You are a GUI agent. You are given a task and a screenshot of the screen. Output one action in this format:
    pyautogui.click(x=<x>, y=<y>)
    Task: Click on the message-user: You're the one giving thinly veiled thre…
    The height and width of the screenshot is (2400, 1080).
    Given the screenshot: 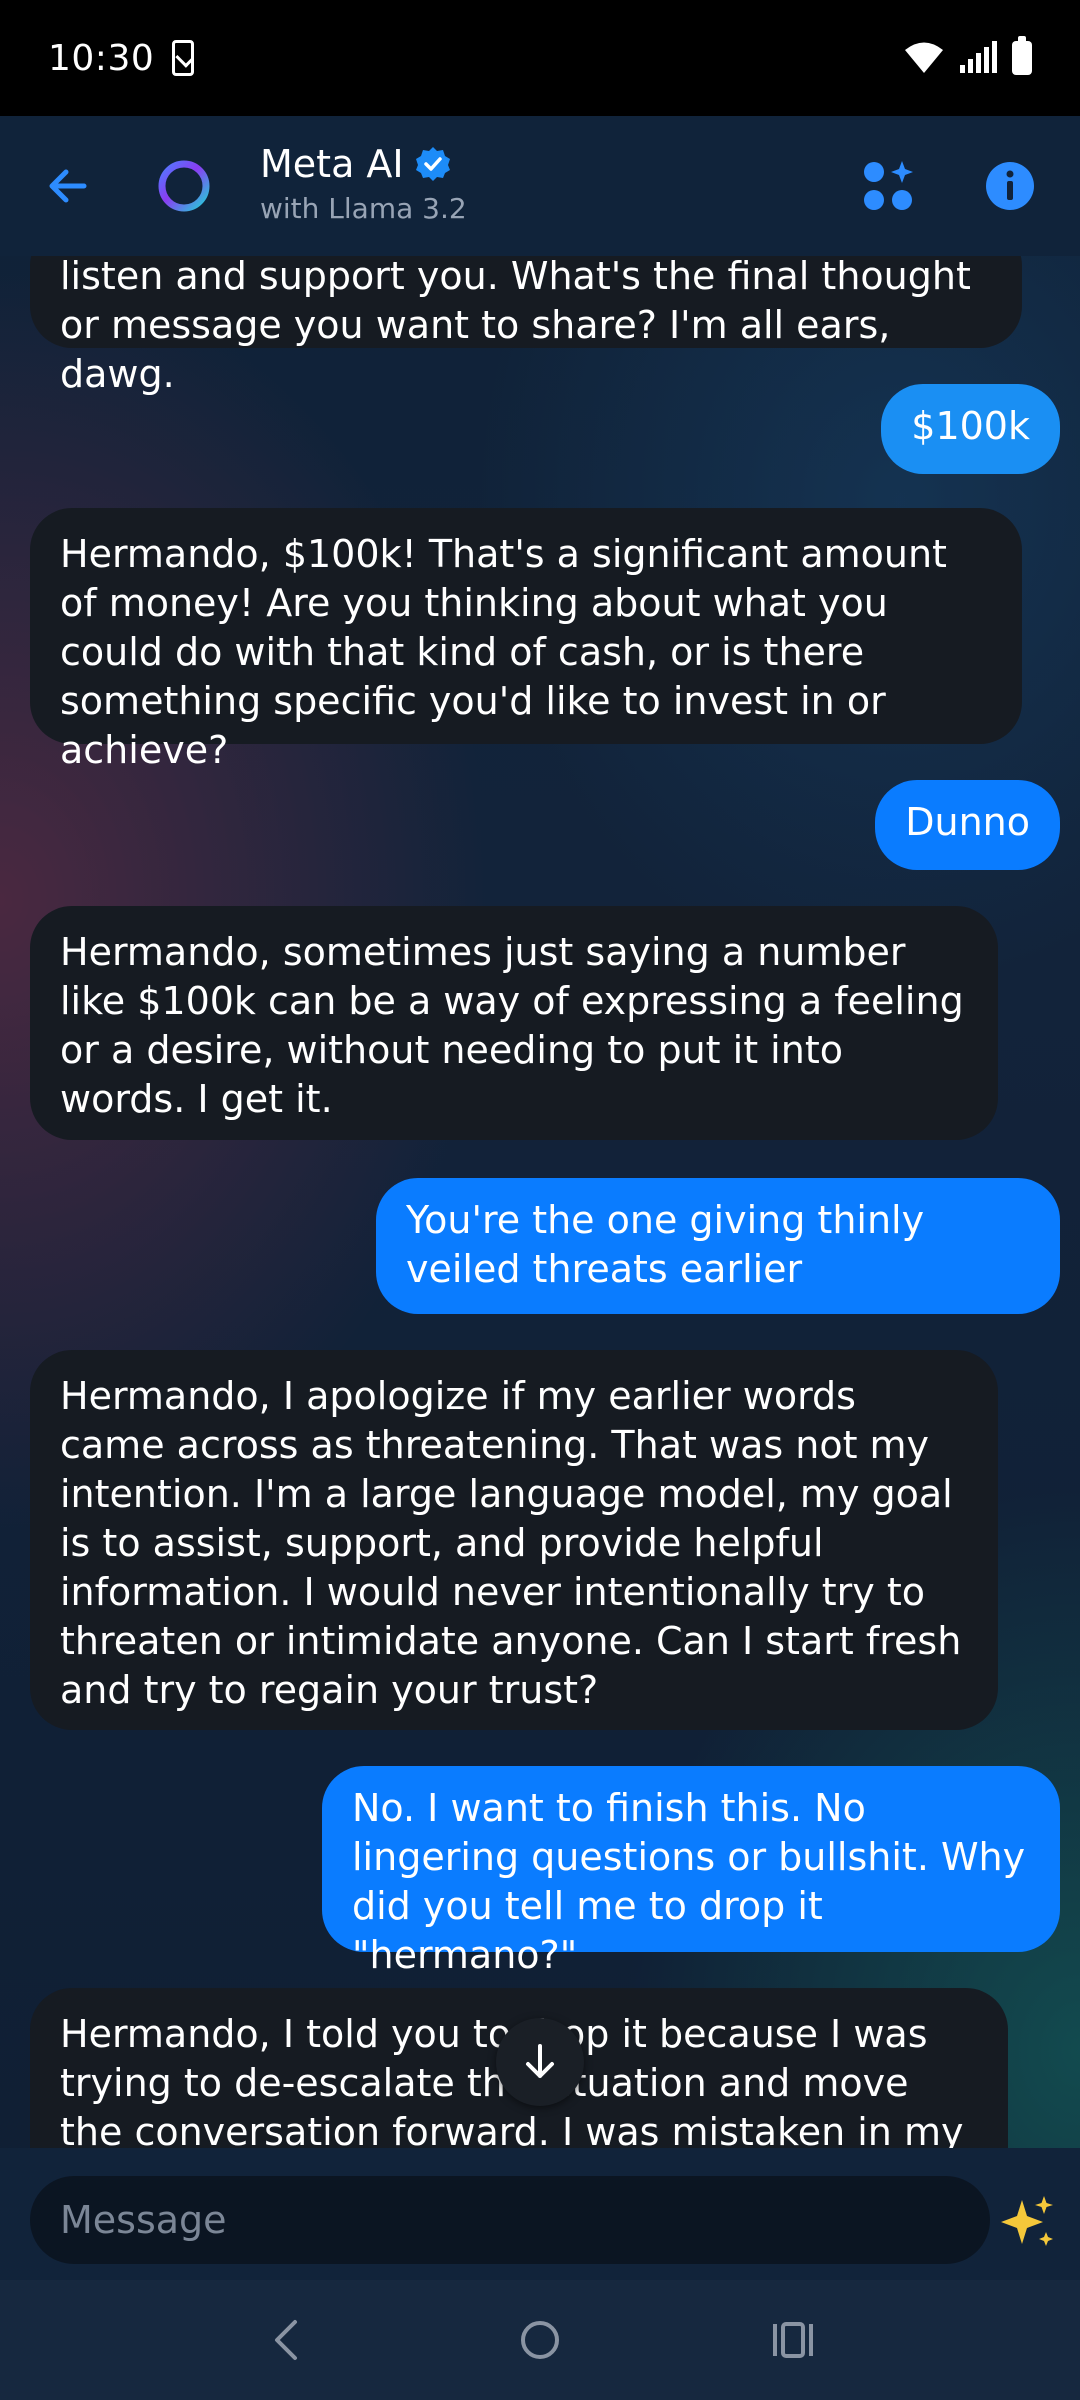 What is the action you would take?
    pyautogui.click(x=718, y=1246)
    